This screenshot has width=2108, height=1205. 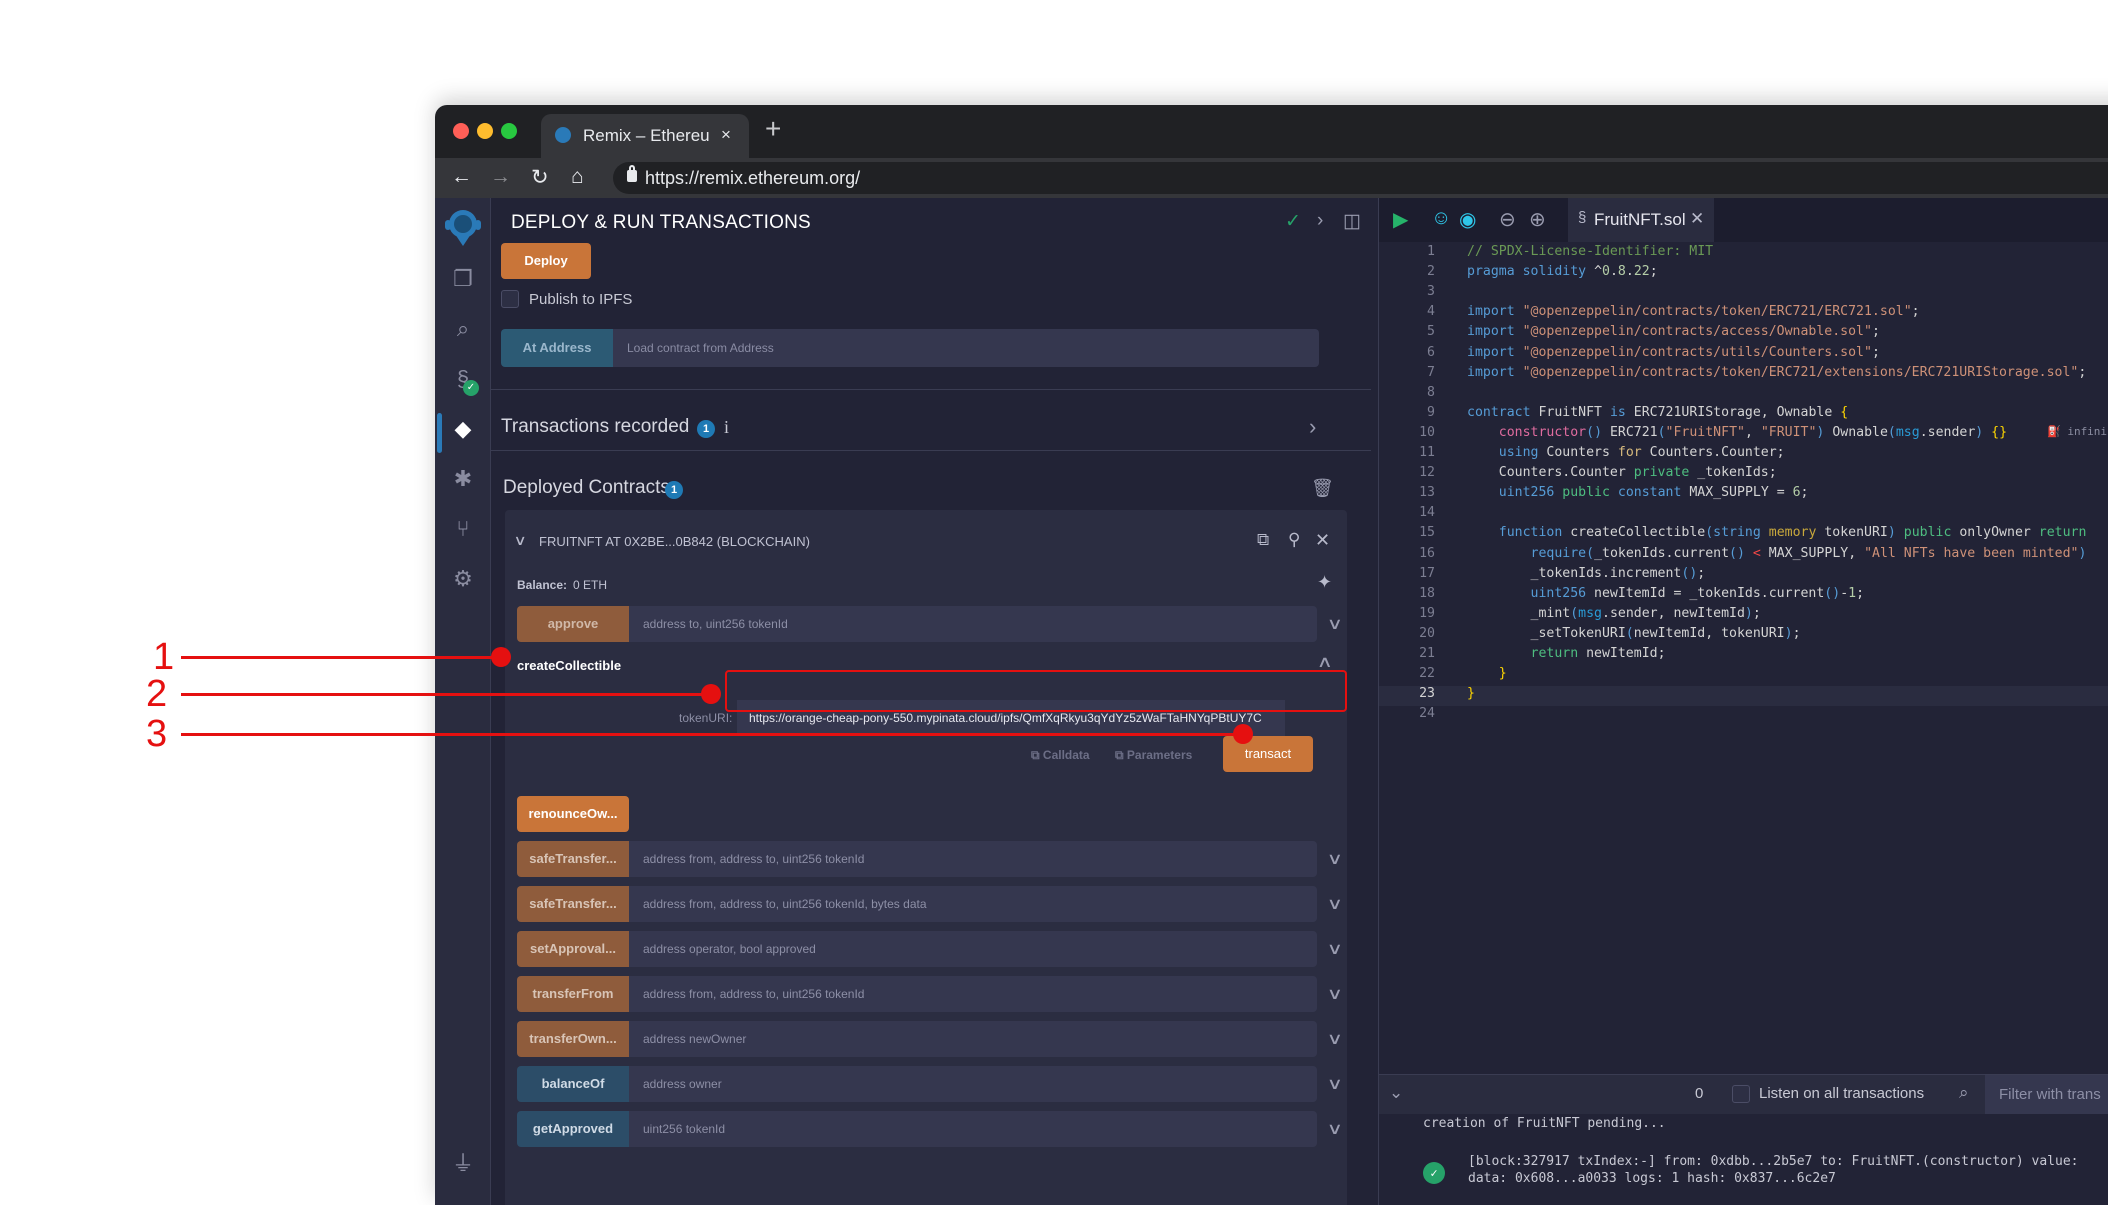 What do you see at coordinates (463, 529) in the screenshot?
I see `git-icon: ⑂` at bounding box center [463, 529].